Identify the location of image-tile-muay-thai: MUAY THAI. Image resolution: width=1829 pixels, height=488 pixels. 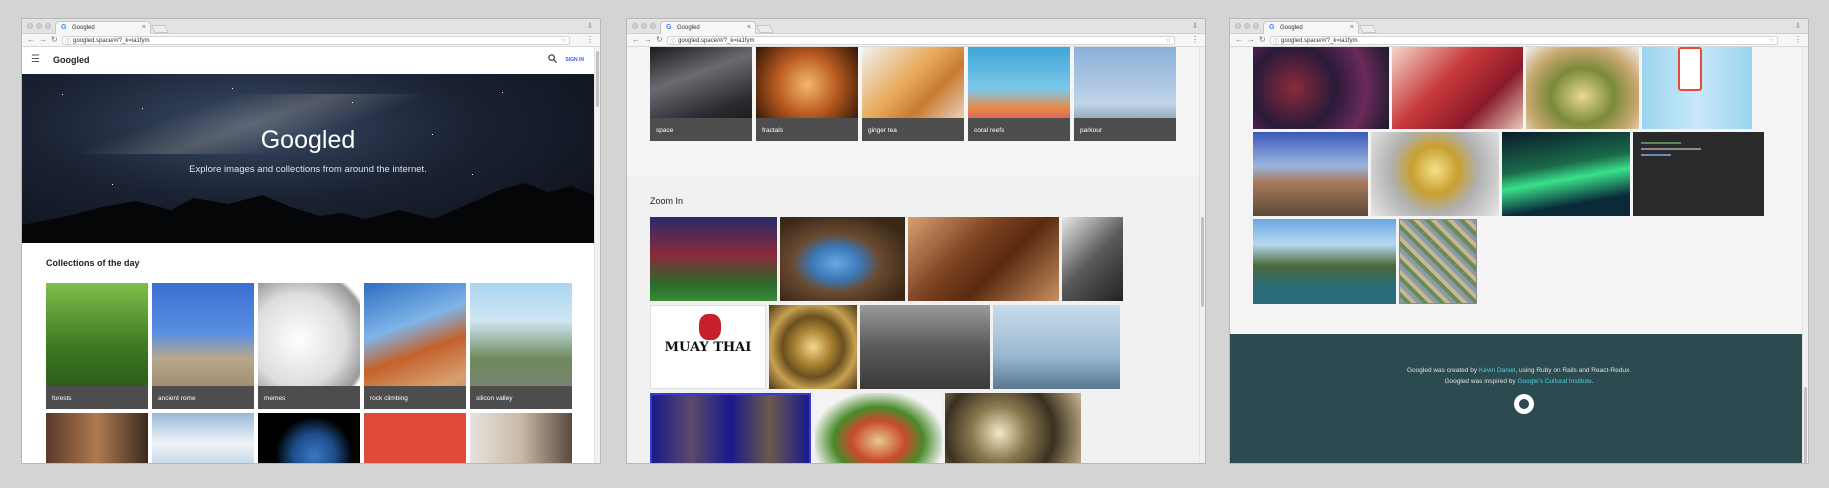
(708, 347).